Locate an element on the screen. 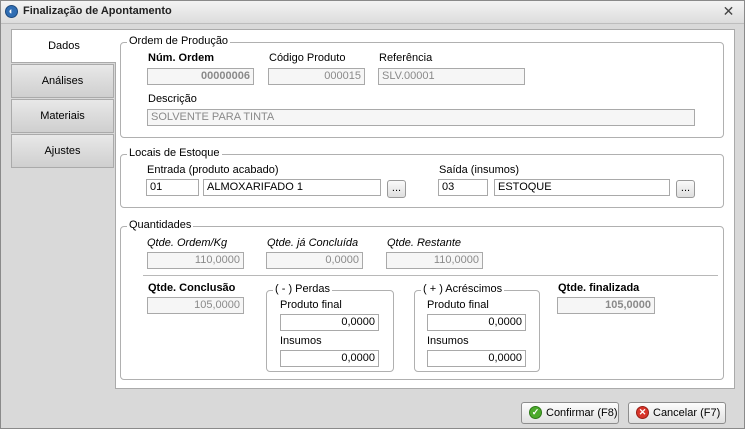  acrescimos-produto-final-label: Produto final is located at coordinates (458, 305).